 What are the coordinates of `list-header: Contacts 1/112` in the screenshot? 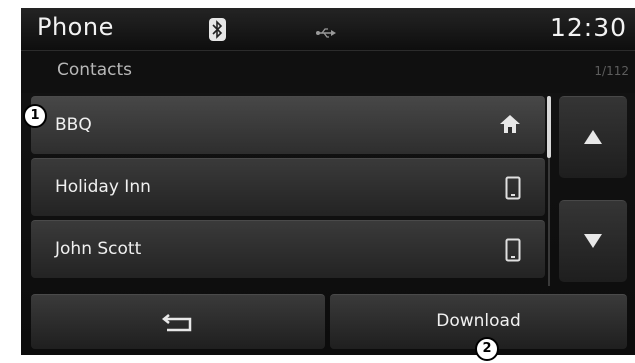 It's located at (328, 72).